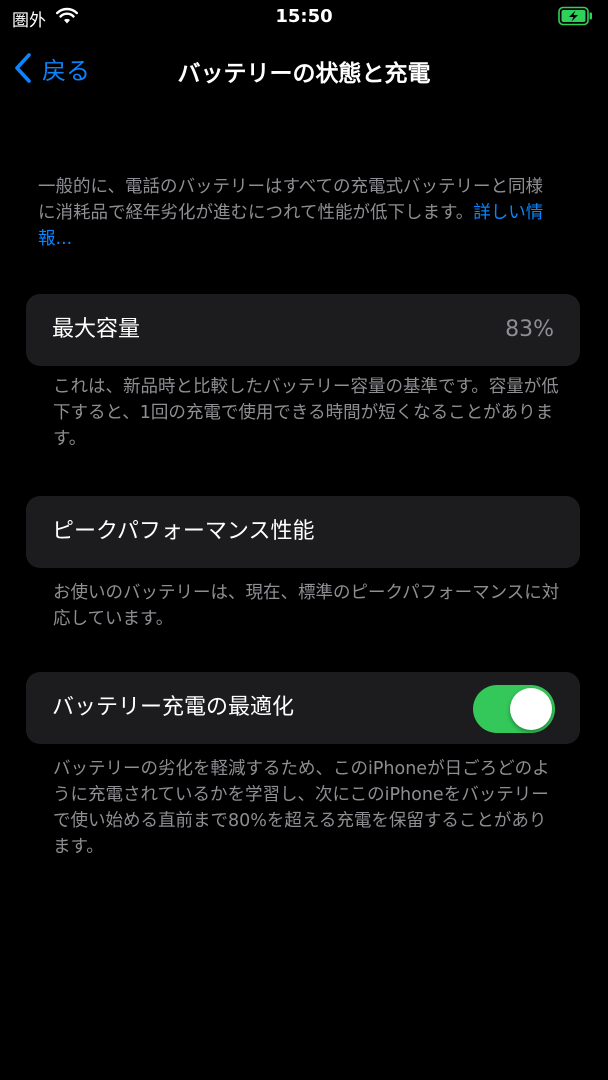  Describe the element at coordinates (531, 709) in the screenshot. I see `toggle-knob` at that location.